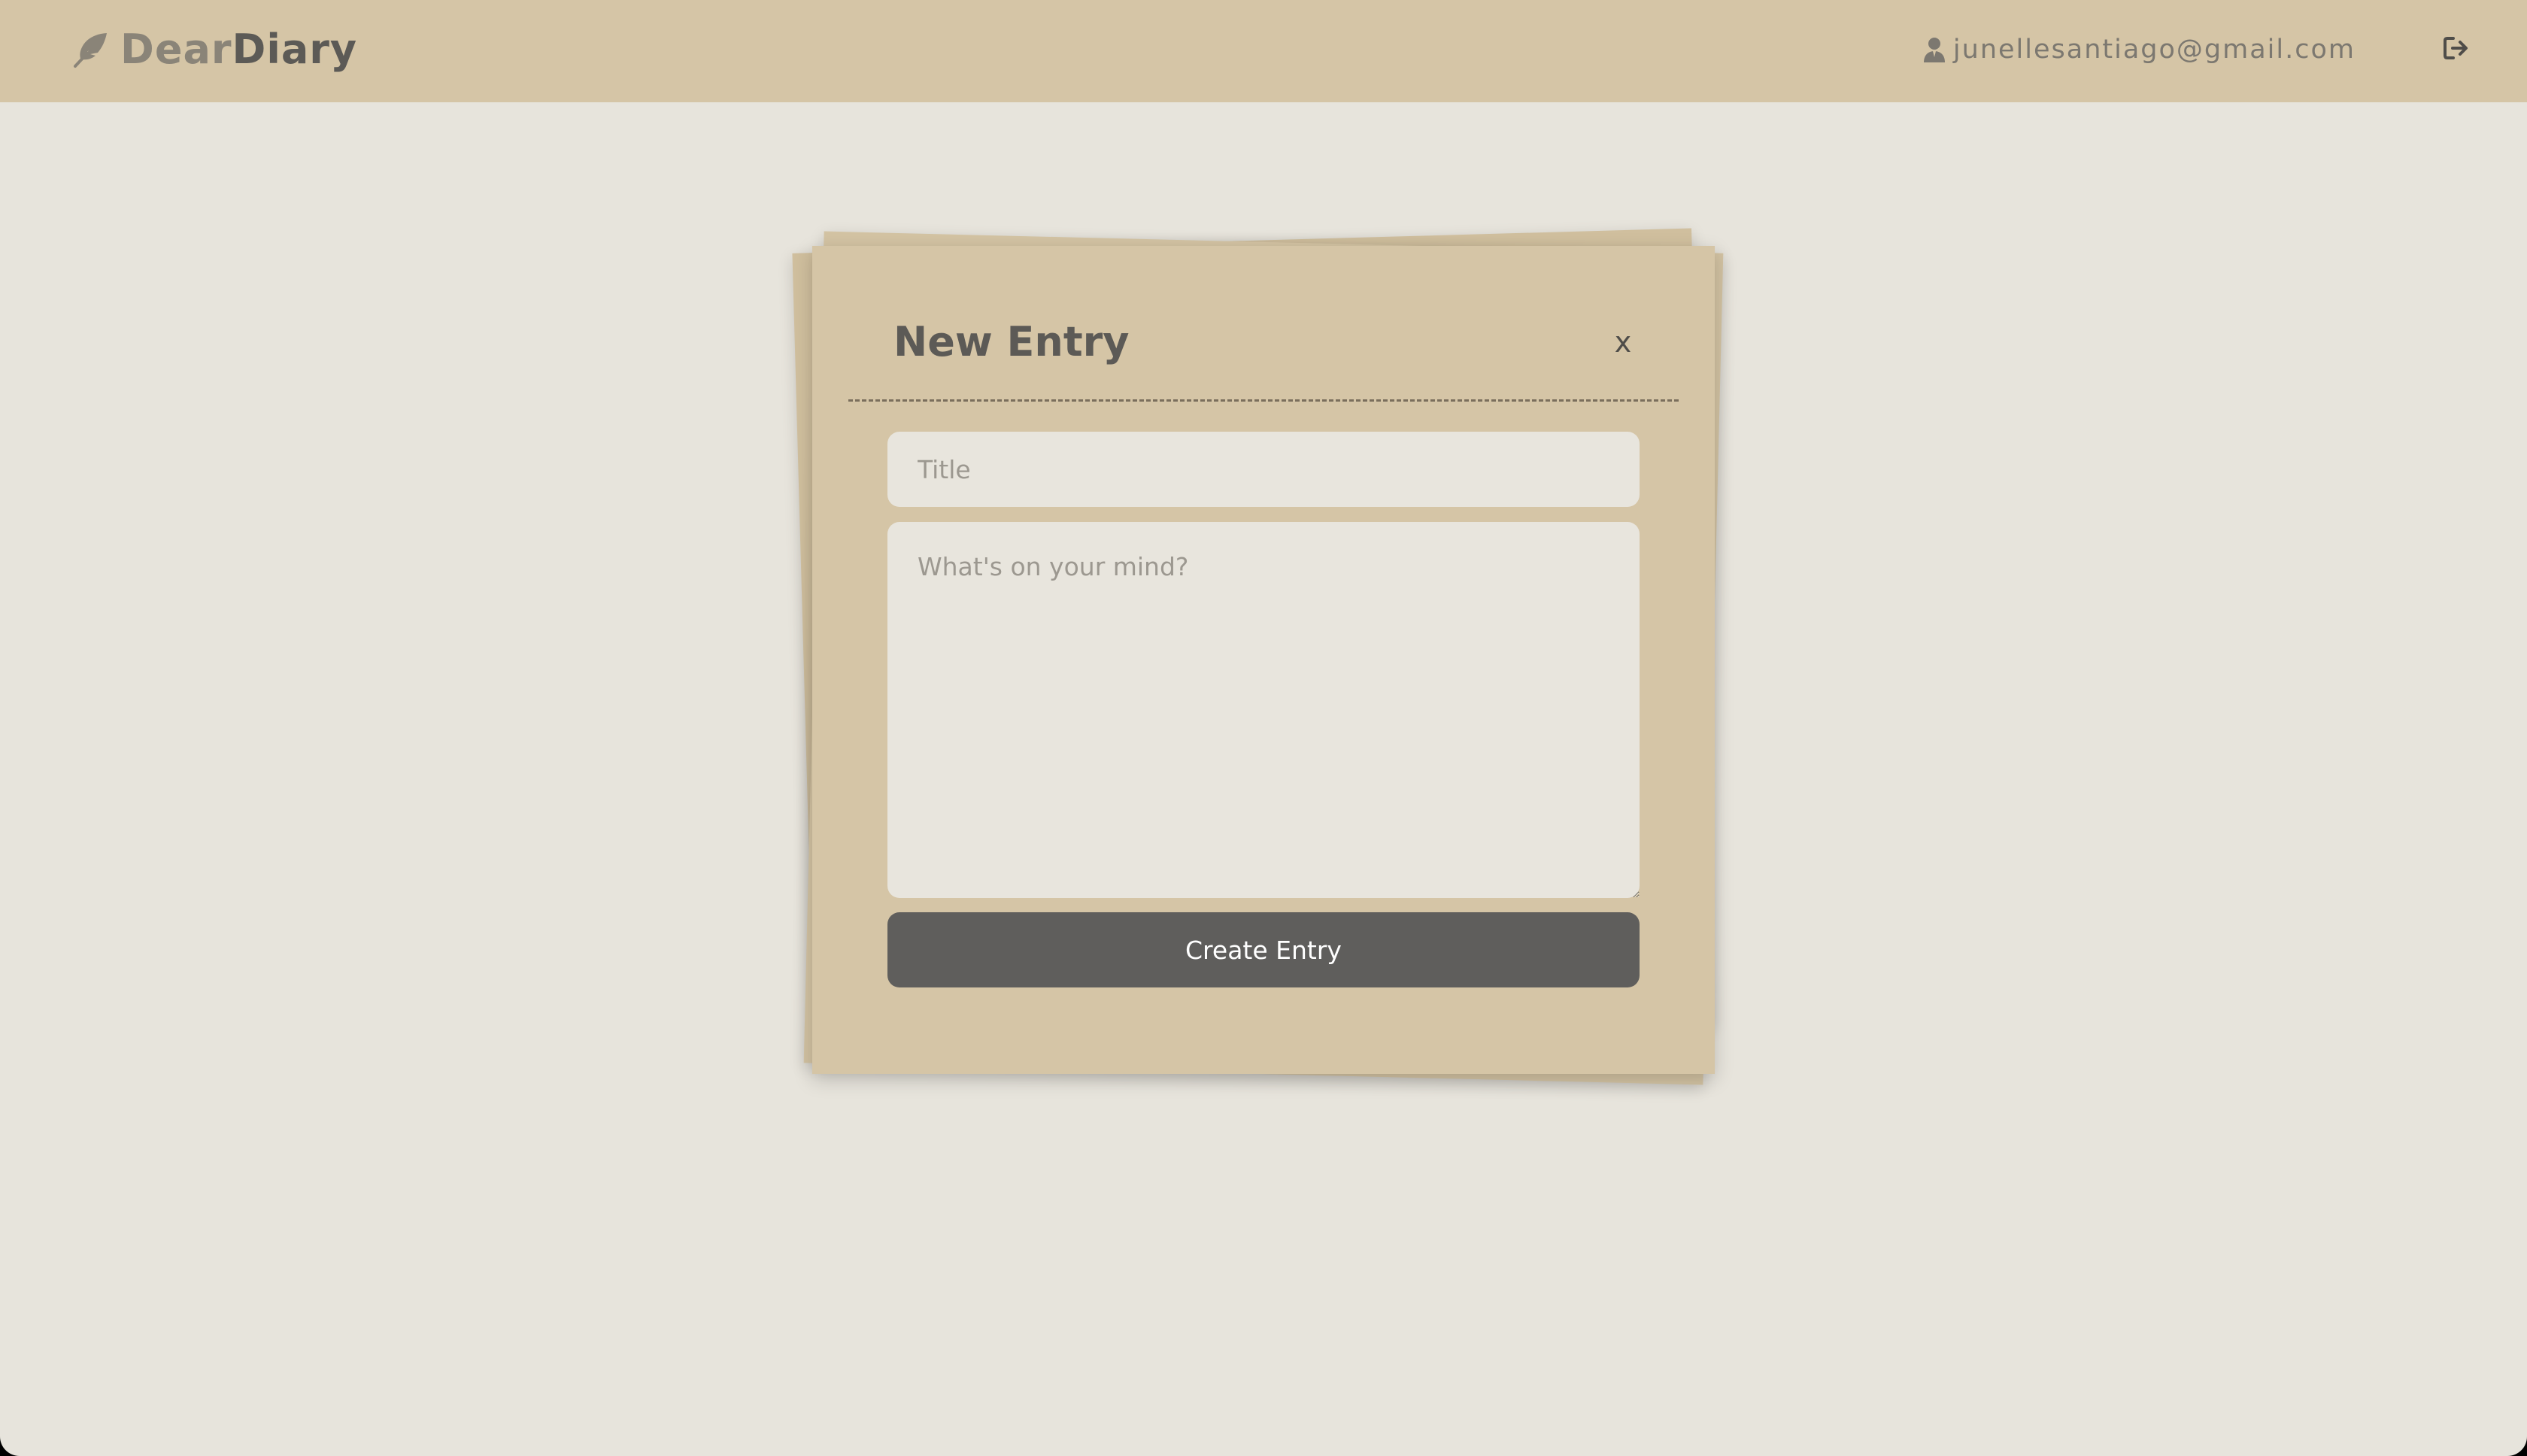  I want to click on feather-icon, so click(91, 49).